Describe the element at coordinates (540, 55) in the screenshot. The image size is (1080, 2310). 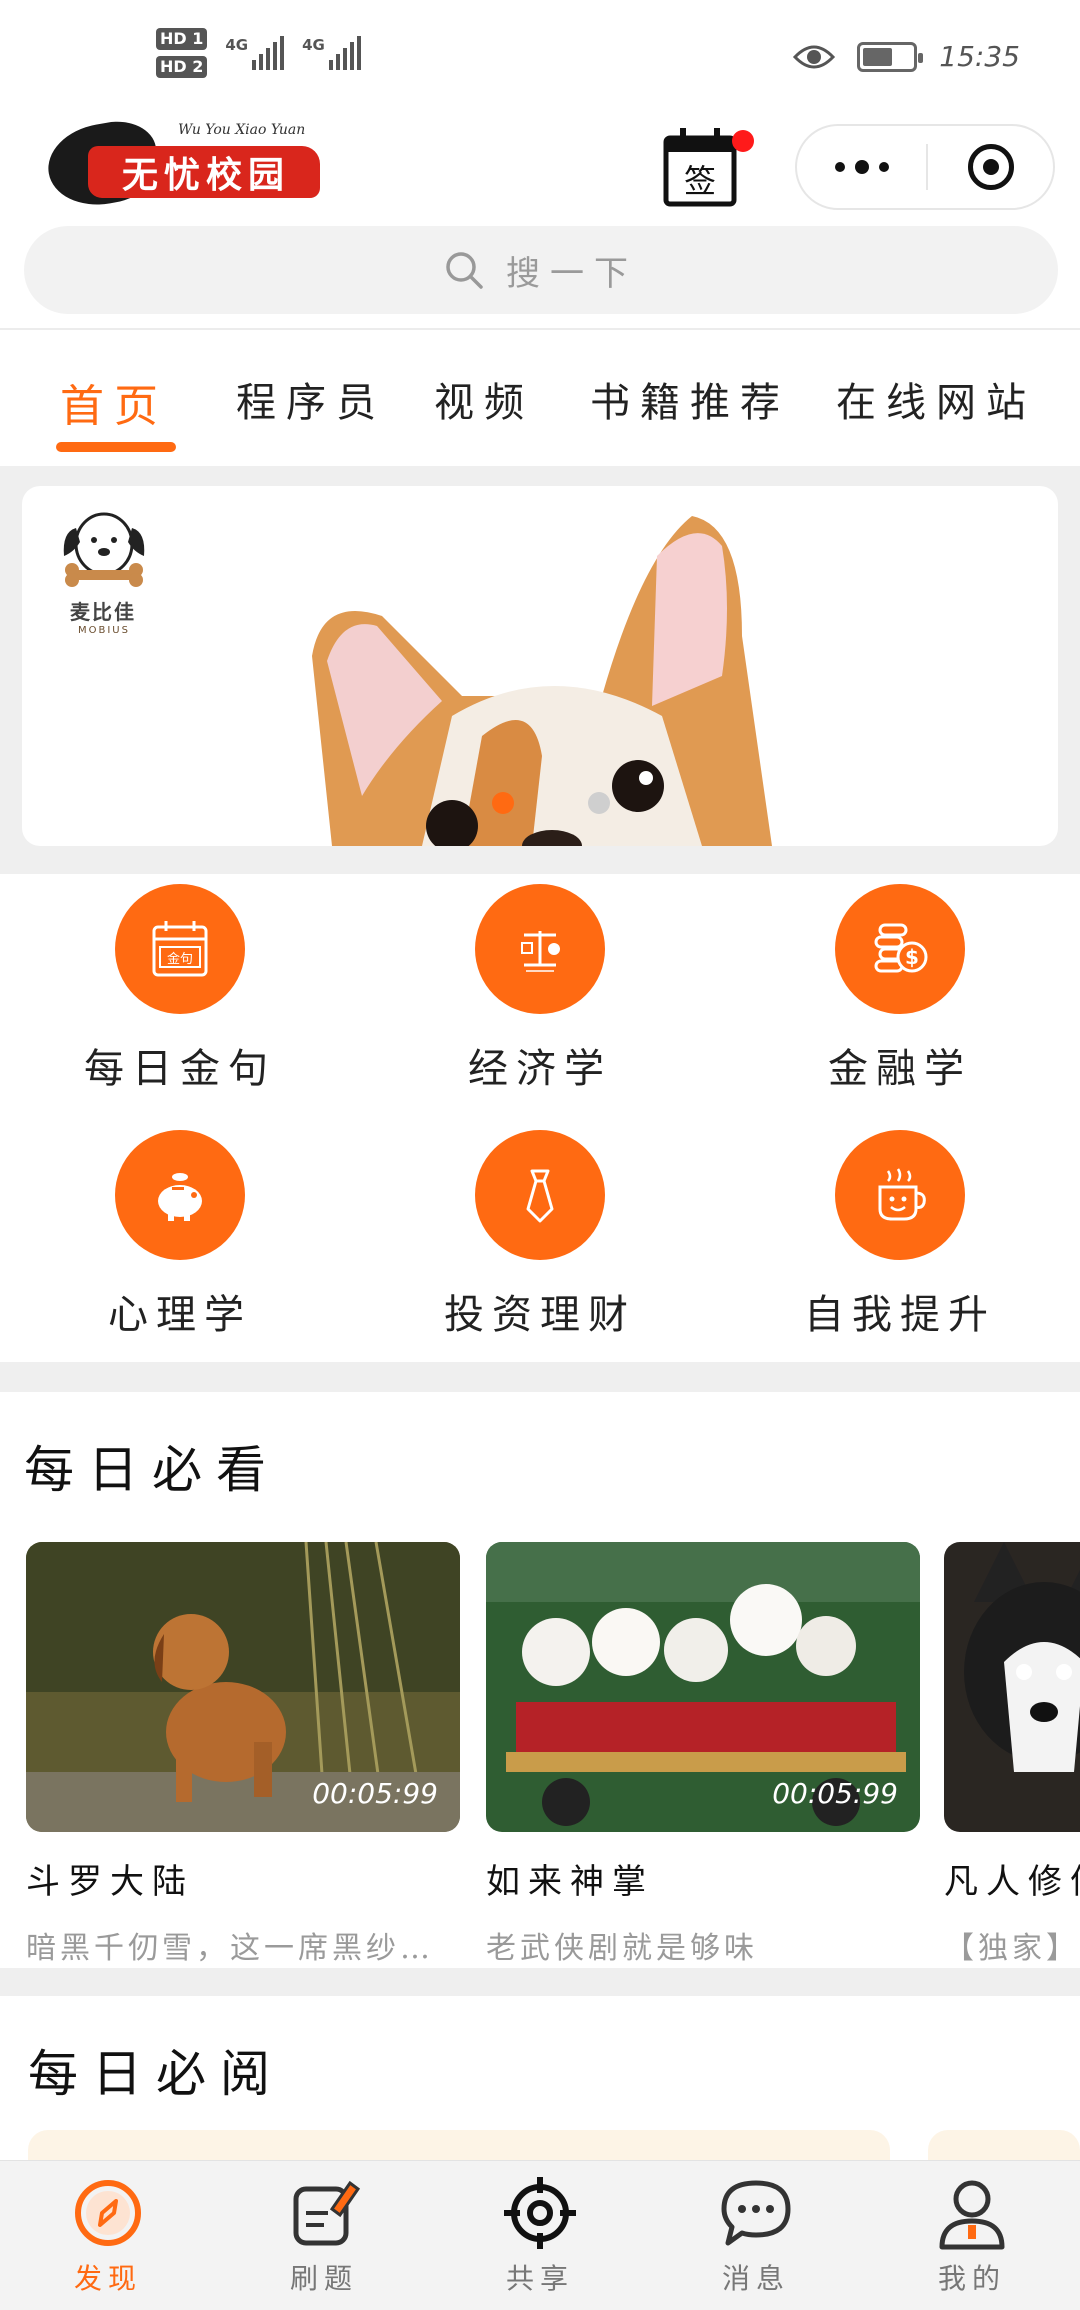
I see `status-bar: HD 1 HD 2 4G 4G 15:35` at that location.